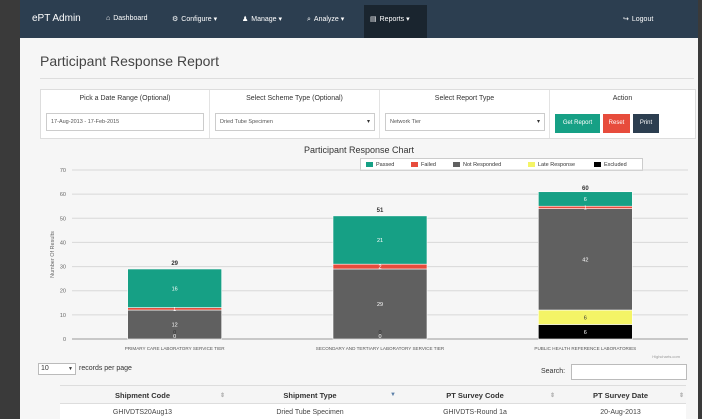 Image resolution: width=702 pixels, height=419 pixels. I want to click on records-per-page-value: 10, so click(45, 368).